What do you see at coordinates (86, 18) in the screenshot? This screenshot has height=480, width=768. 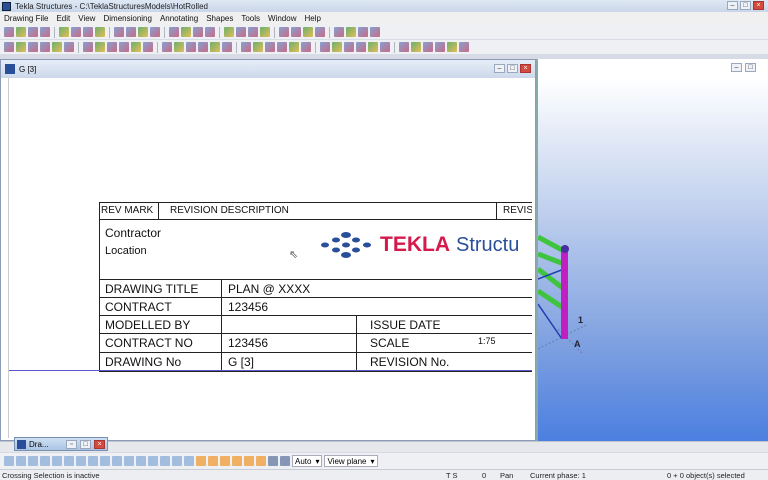 I see `menu-view: View` at bounding box center [86, 18].